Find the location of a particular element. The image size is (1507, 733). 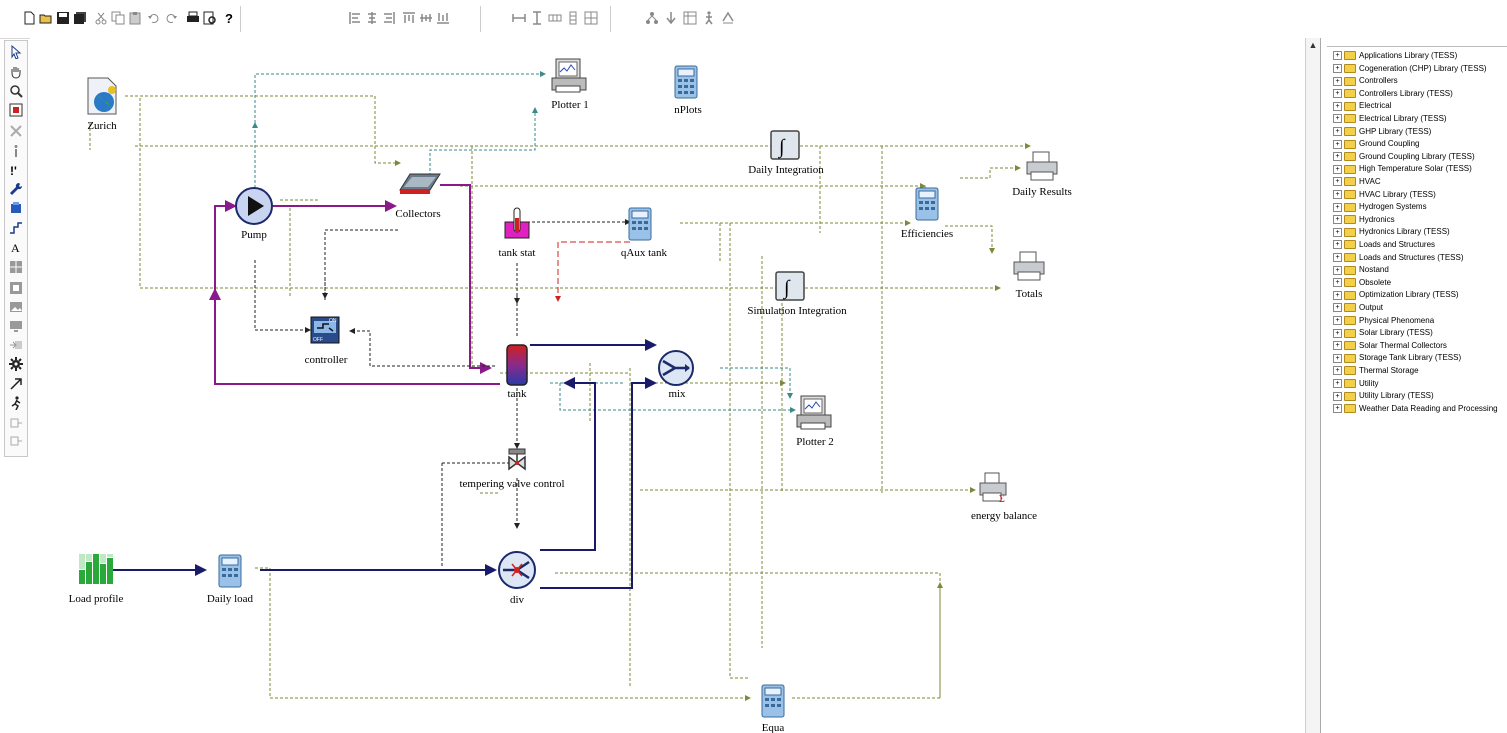

copy-icon is located at coordinates (118, 18).